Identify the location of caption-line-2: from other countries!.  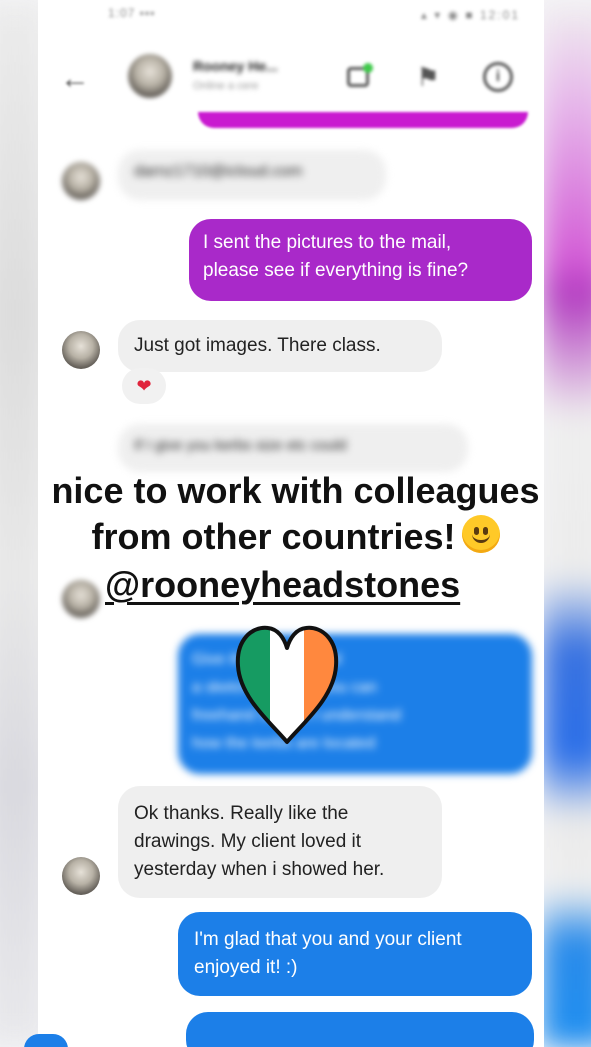
(295, 537).